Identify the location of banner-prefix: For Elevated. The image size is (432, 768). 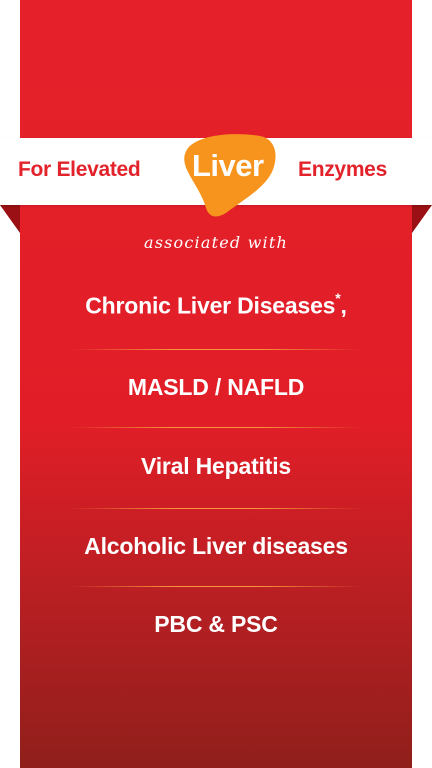
(79, 169).